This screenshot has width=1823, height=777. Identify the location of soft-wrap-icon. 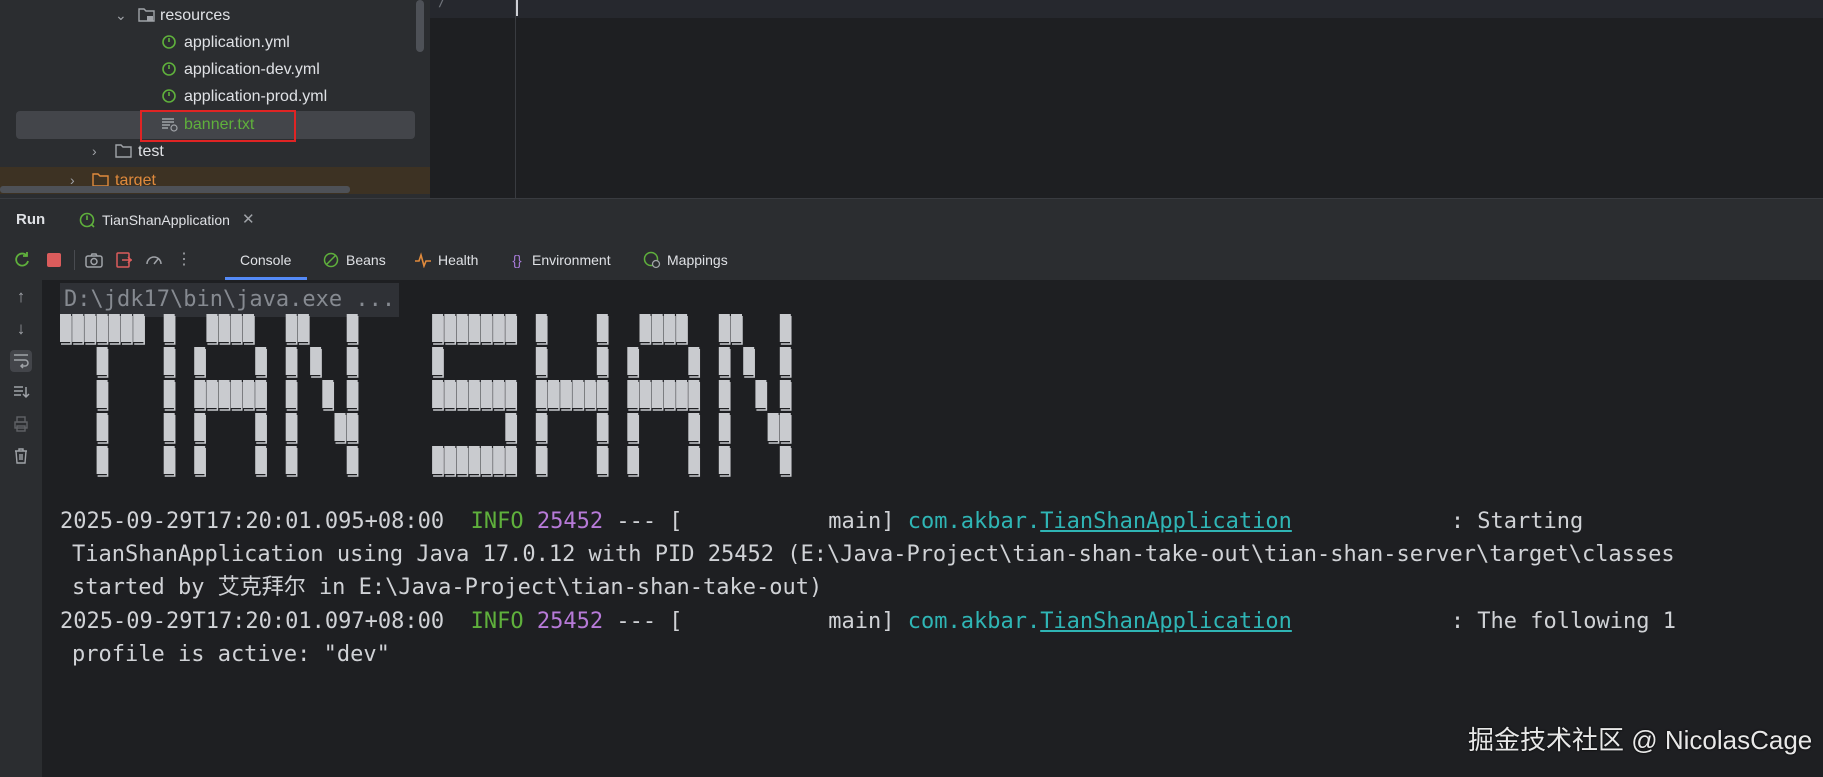
(21, 361).